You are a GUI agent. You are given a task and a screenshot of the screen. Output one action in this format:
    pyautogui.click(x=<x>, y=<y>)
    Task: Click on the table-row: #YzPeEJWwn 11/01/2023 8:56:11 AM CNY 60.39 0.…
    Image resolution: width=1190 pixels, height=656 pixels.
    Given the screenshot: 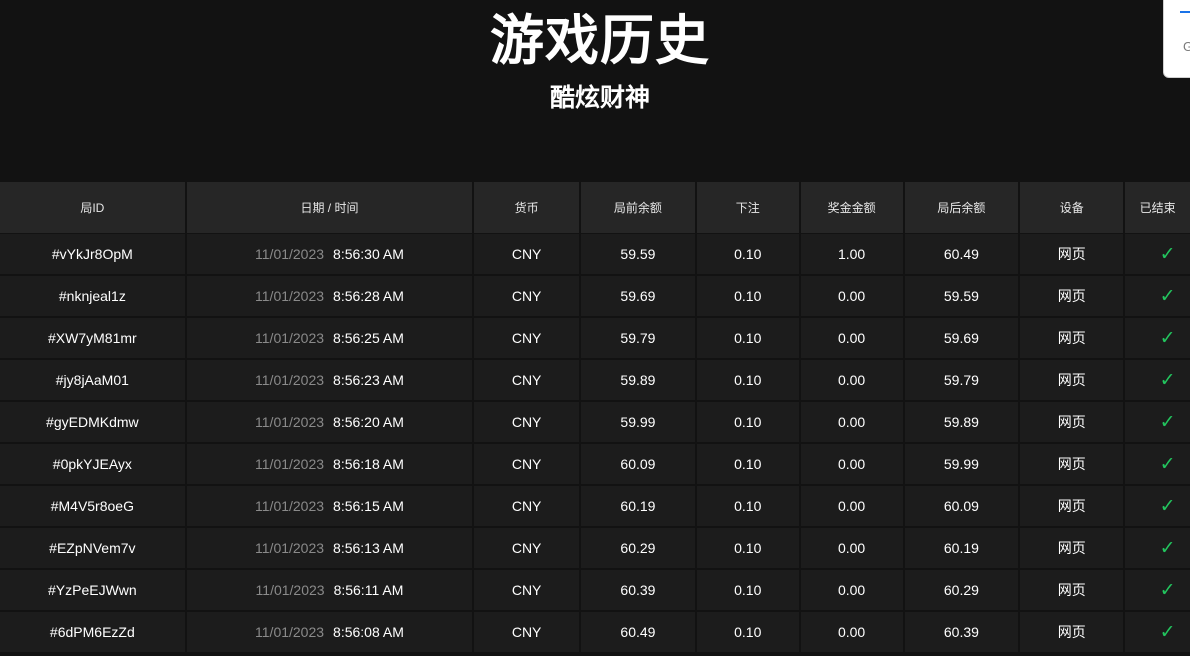 What is the action you would take?
    pyautogui.click(x=595, y=590)
    